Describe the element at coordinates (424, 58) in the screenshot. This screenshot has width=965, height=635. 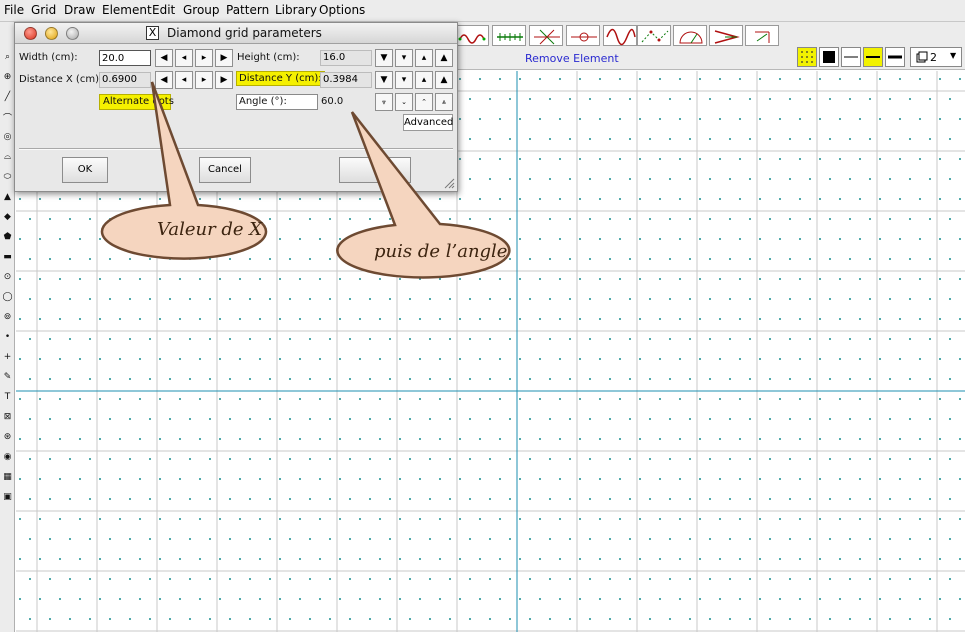
I see `height-increase-button: ▴` at that location.